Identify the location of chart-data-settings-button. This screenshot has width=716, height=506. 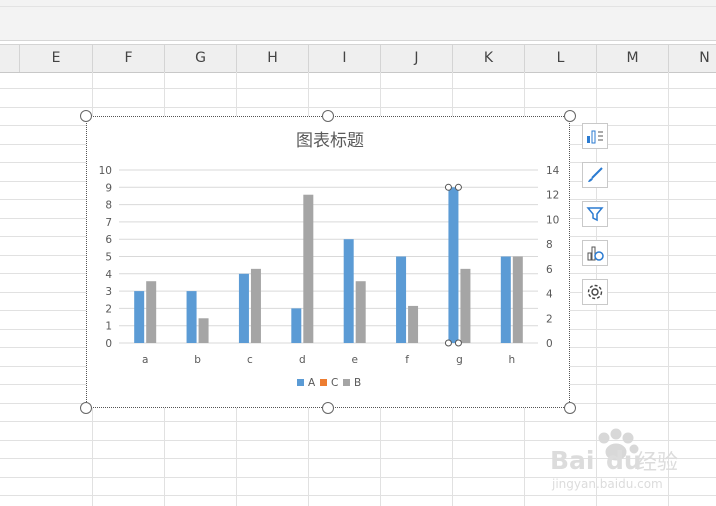
(595, 253).